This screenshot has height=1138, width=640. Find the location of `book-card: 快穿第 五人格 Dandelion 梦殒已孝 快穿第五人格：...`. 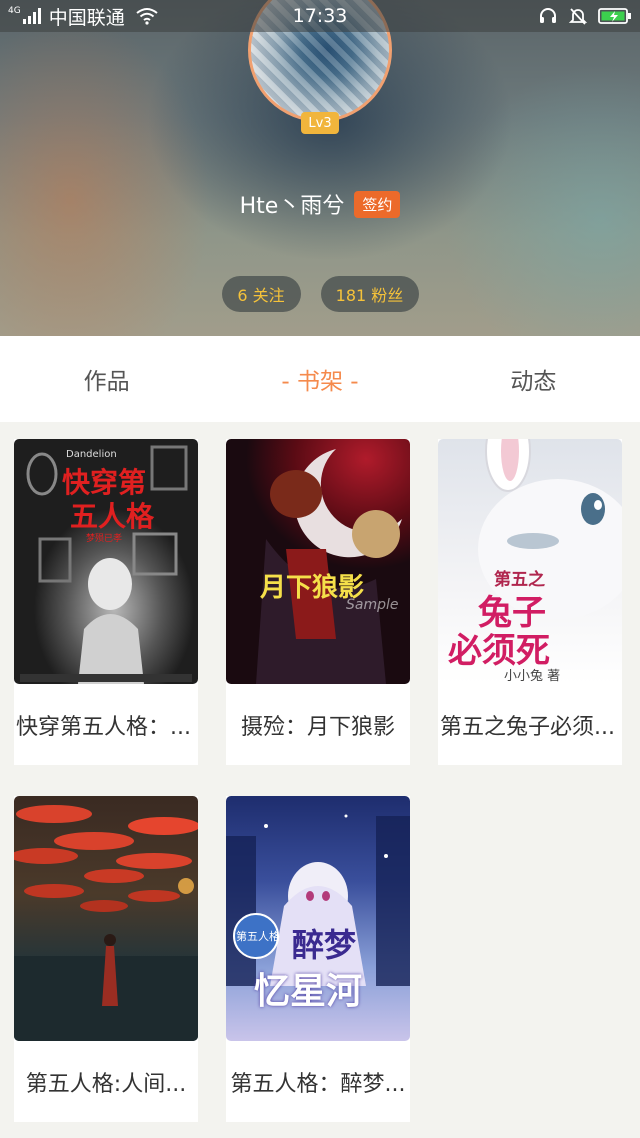

book-card: 快穿第 五人格 Dandelion 梦殒已孝 快穿第五人格：... is located at coordinates (106, 602).